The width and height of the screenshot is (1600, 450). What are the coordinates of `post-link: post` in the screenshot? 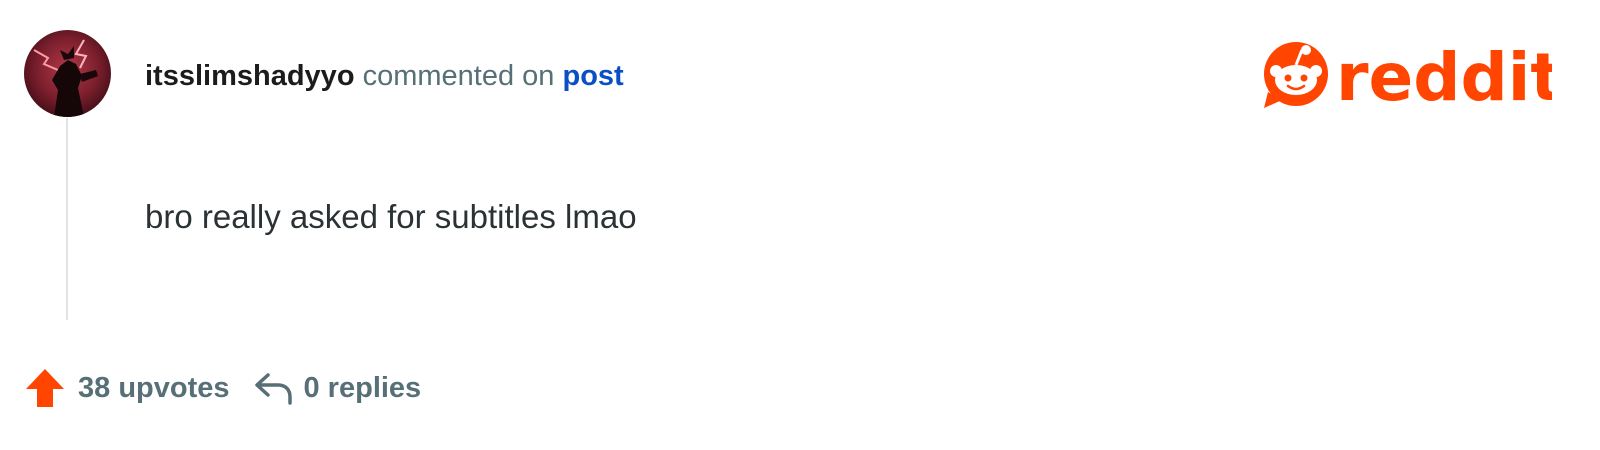 It's located at (592, 76).